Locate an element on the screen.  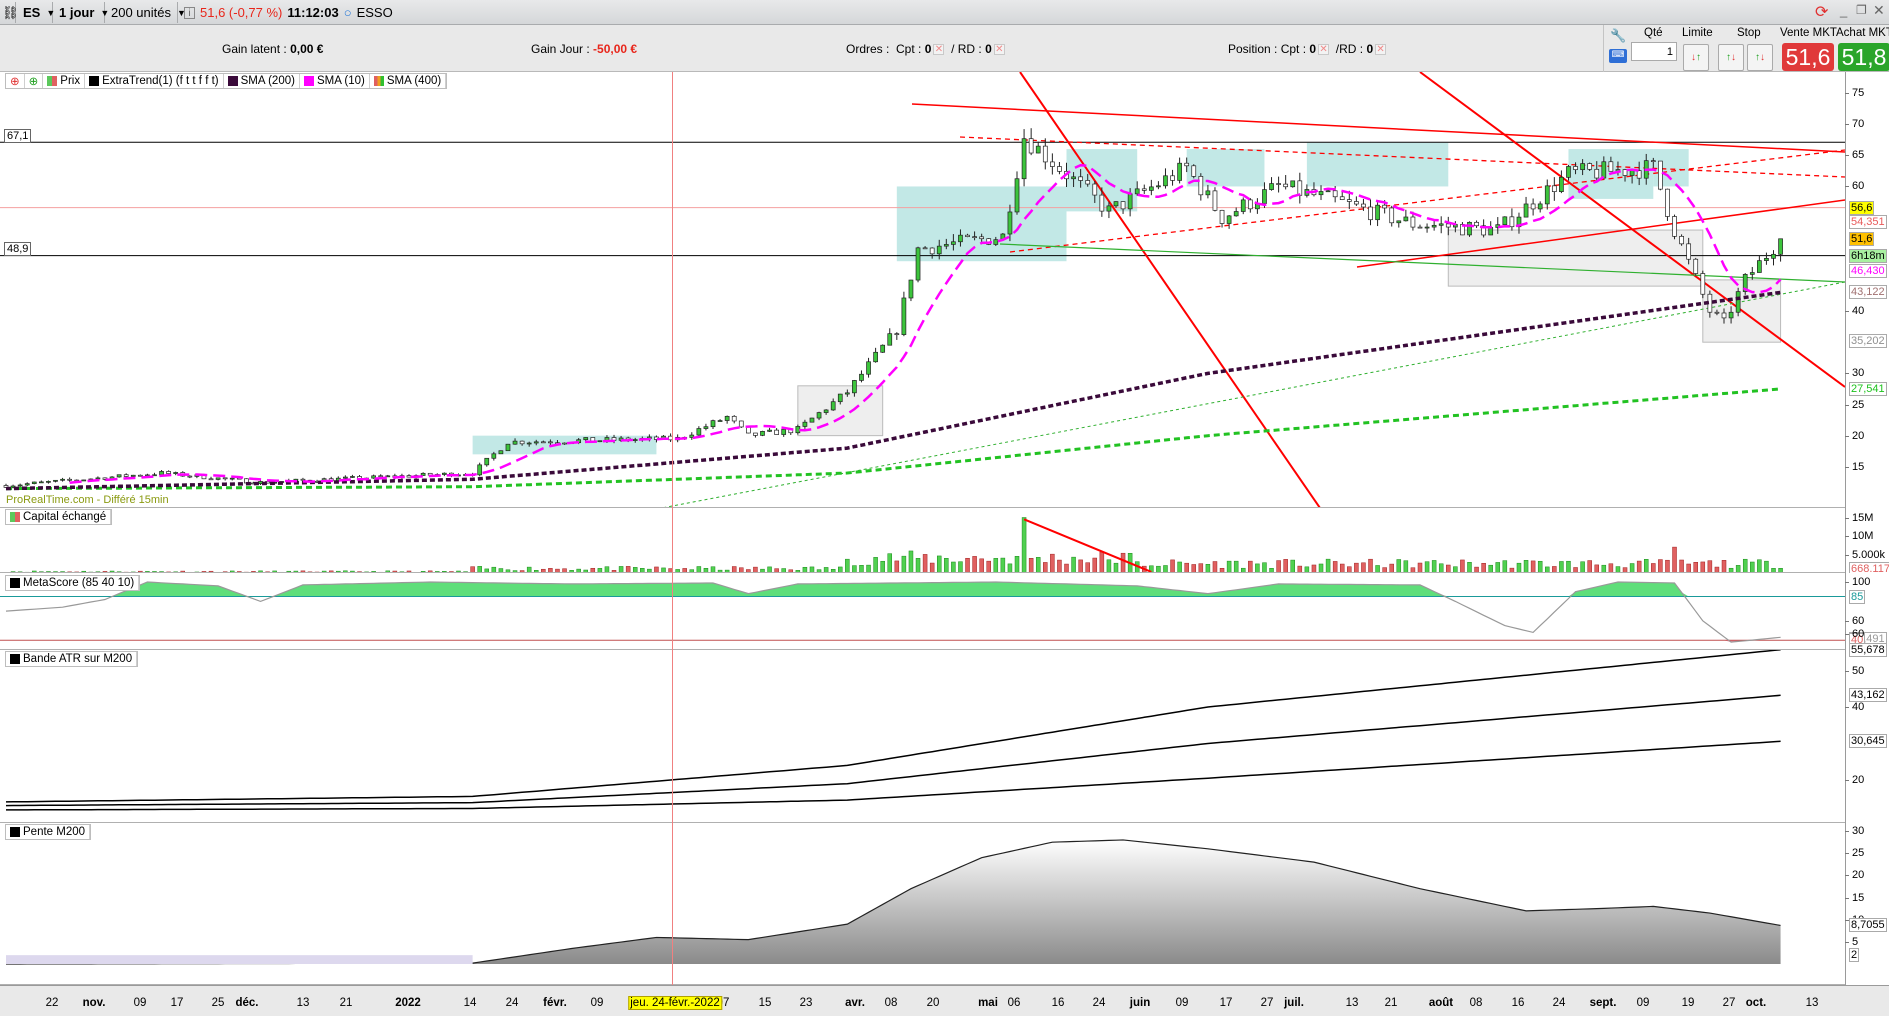
date-tick-label: 27 is located at coordinates (1729, 1003).